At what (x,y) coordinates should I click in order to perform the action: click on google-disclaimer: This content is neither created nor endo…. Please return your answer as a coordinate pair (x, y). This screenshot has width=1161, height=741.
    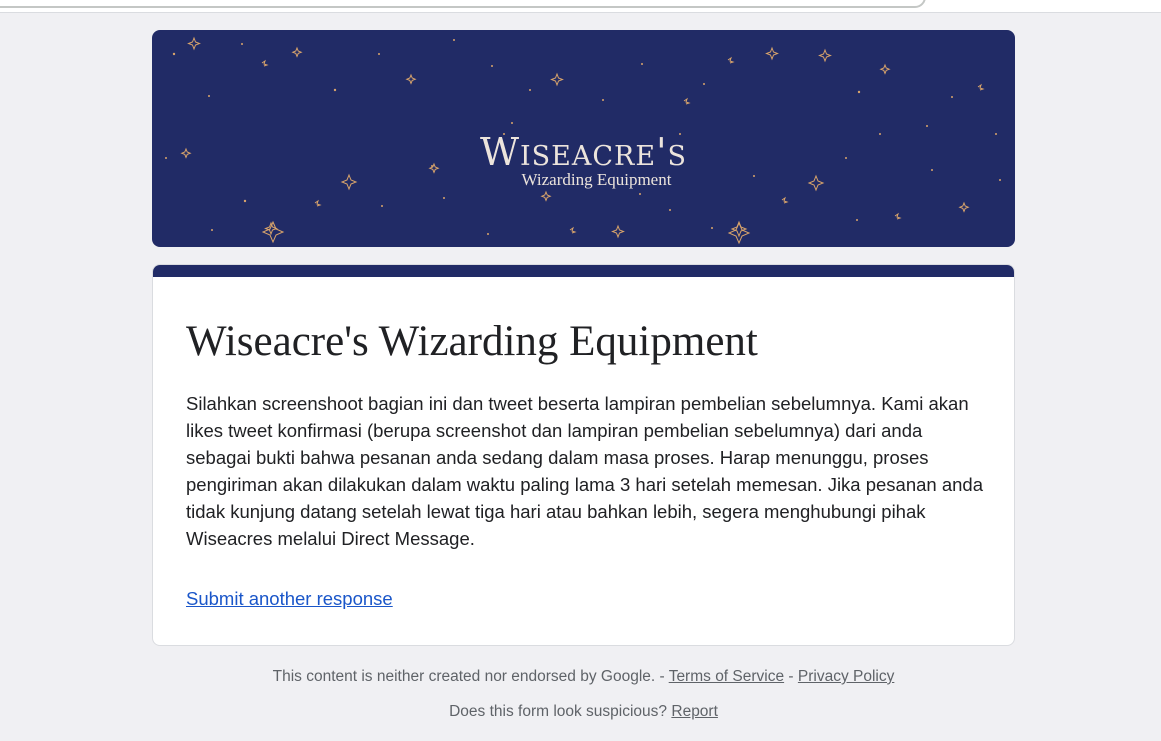
    Looking at the image, I should click on (464, 676).